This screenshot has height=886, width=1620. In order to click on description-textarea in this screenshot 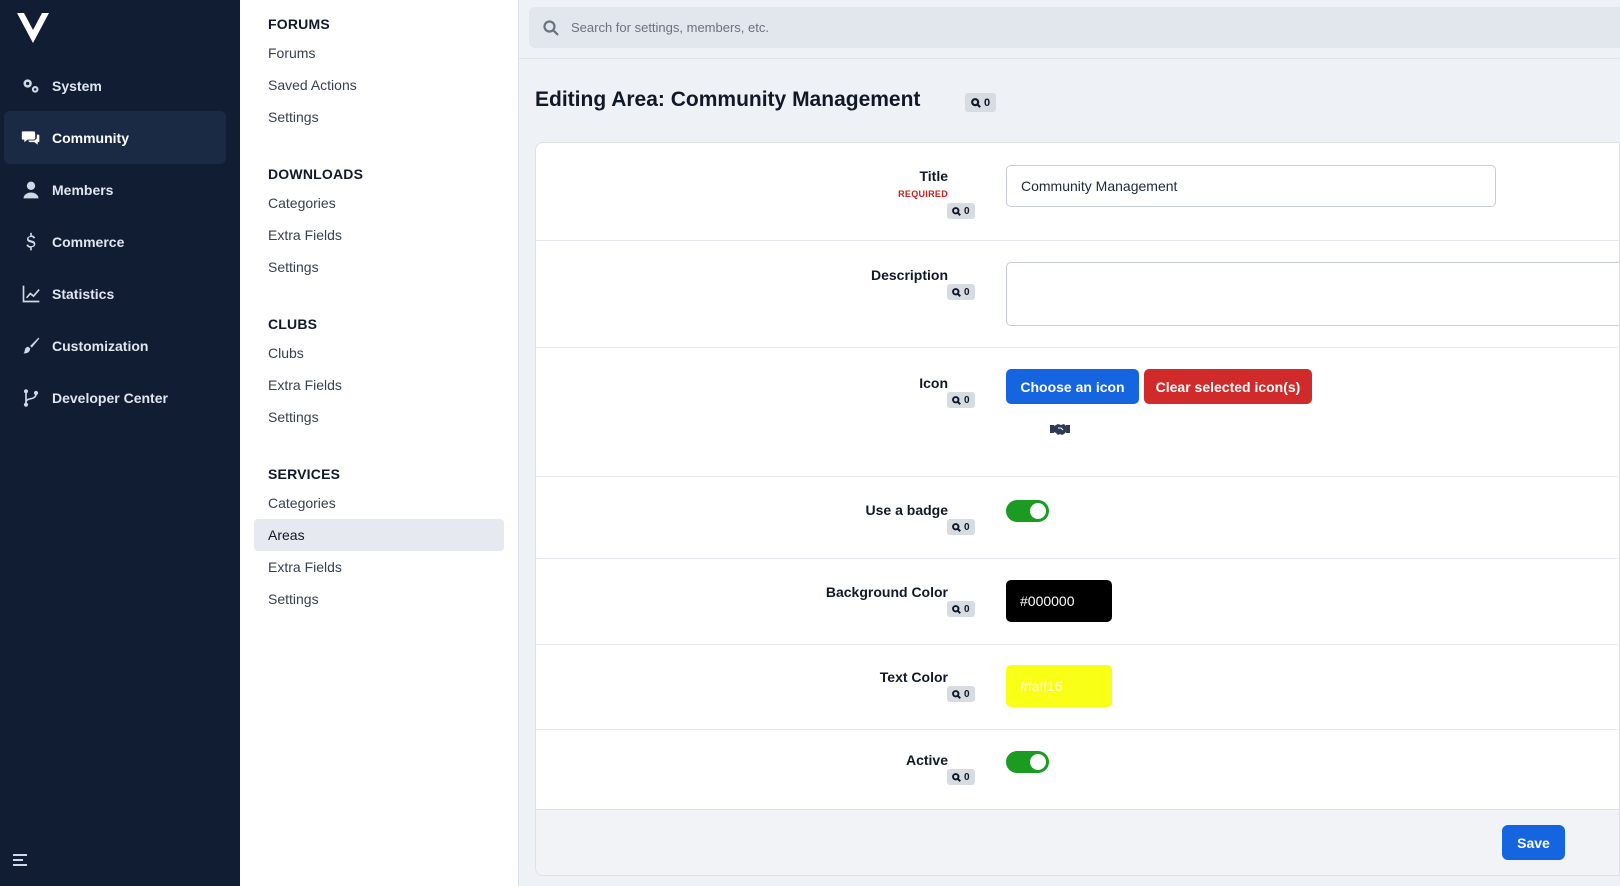, I will do `click(1312, 294)`.